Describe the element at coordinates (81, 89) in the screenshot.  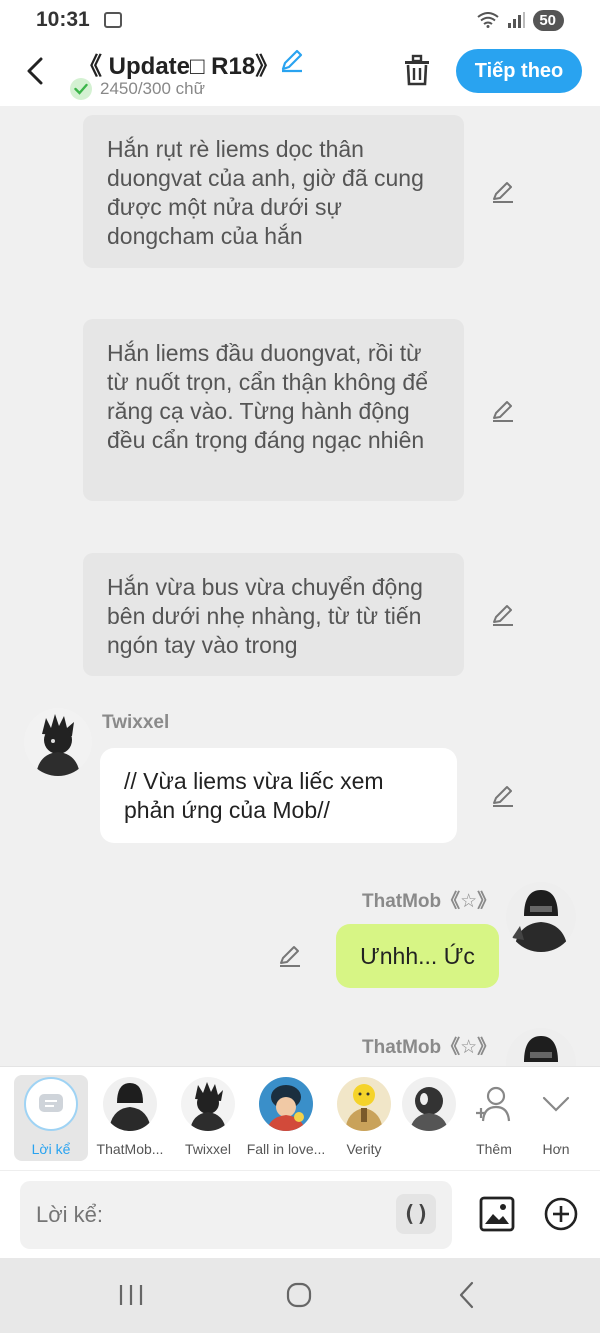
I see `check-icon` at that location.